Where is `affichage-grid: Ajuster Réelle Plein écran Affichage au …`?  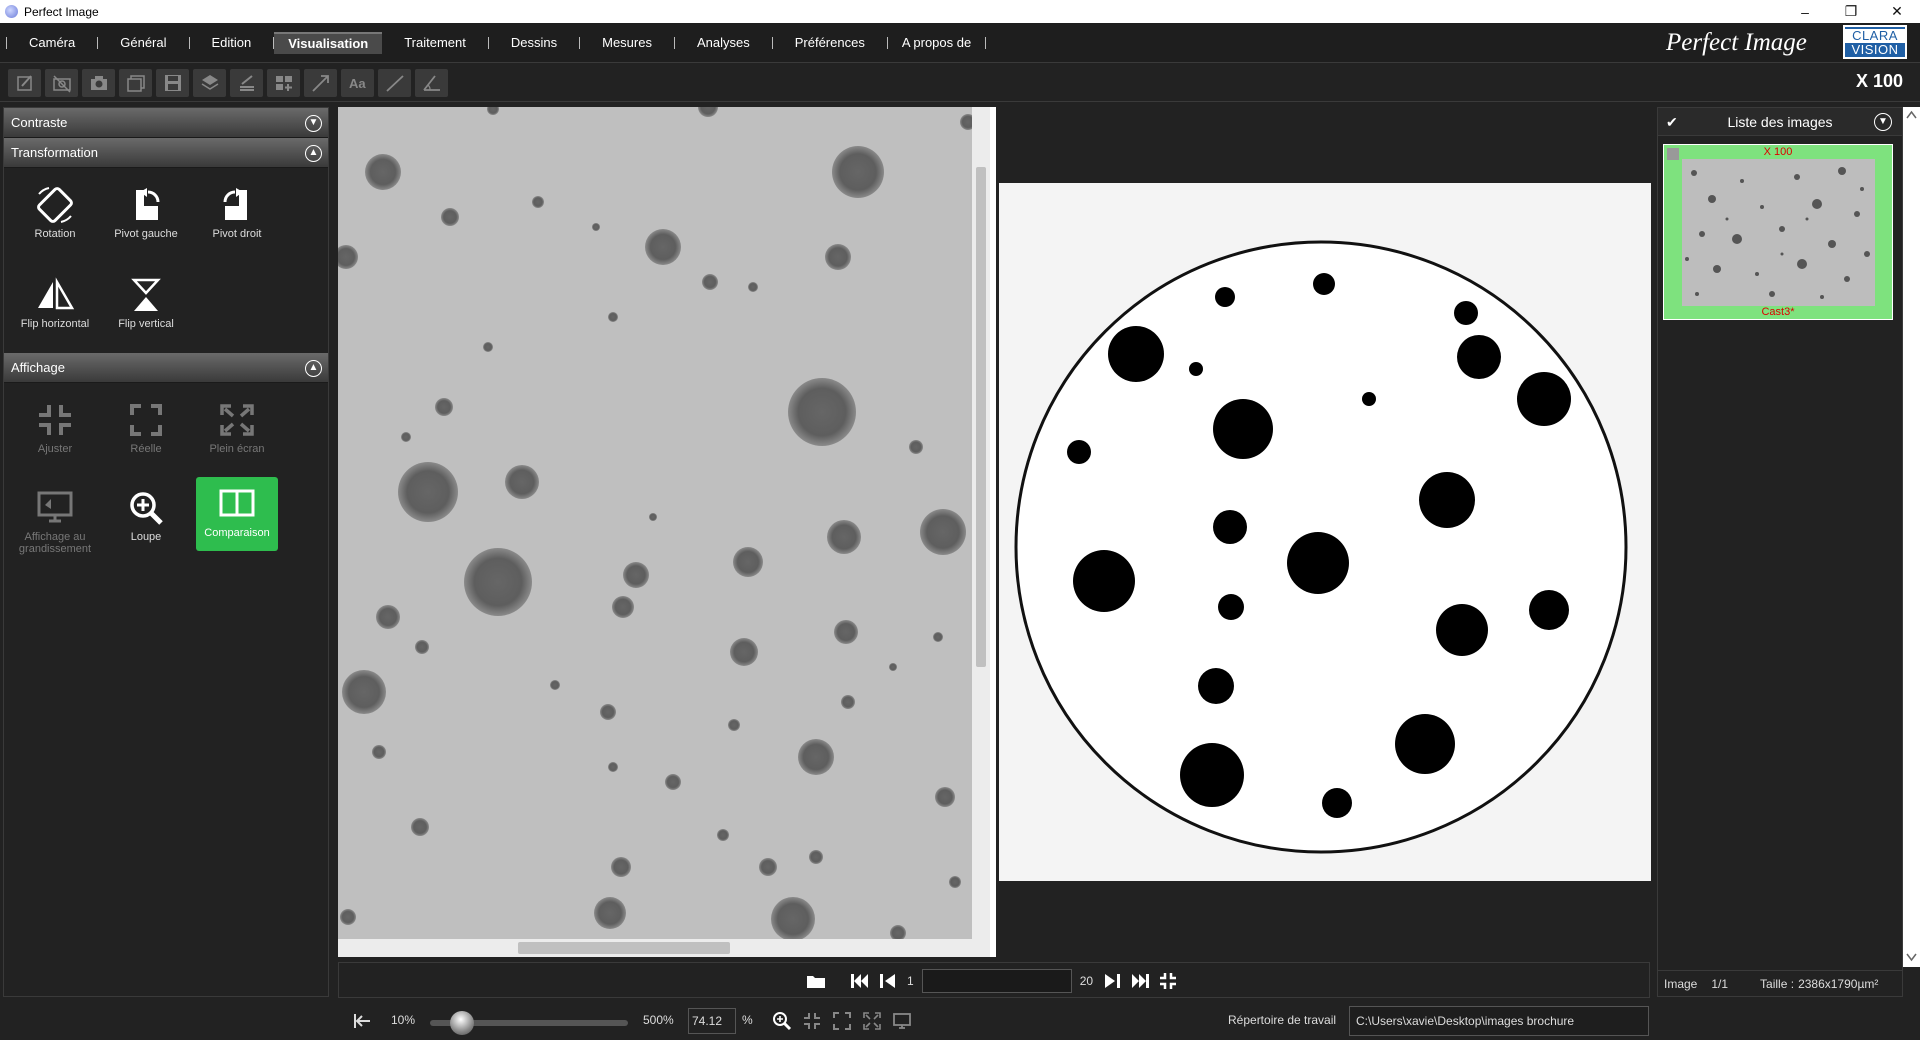
affichage-grid: Ajuster Réelle Plein écran Affichage au … is located at coordinates (166, 483).